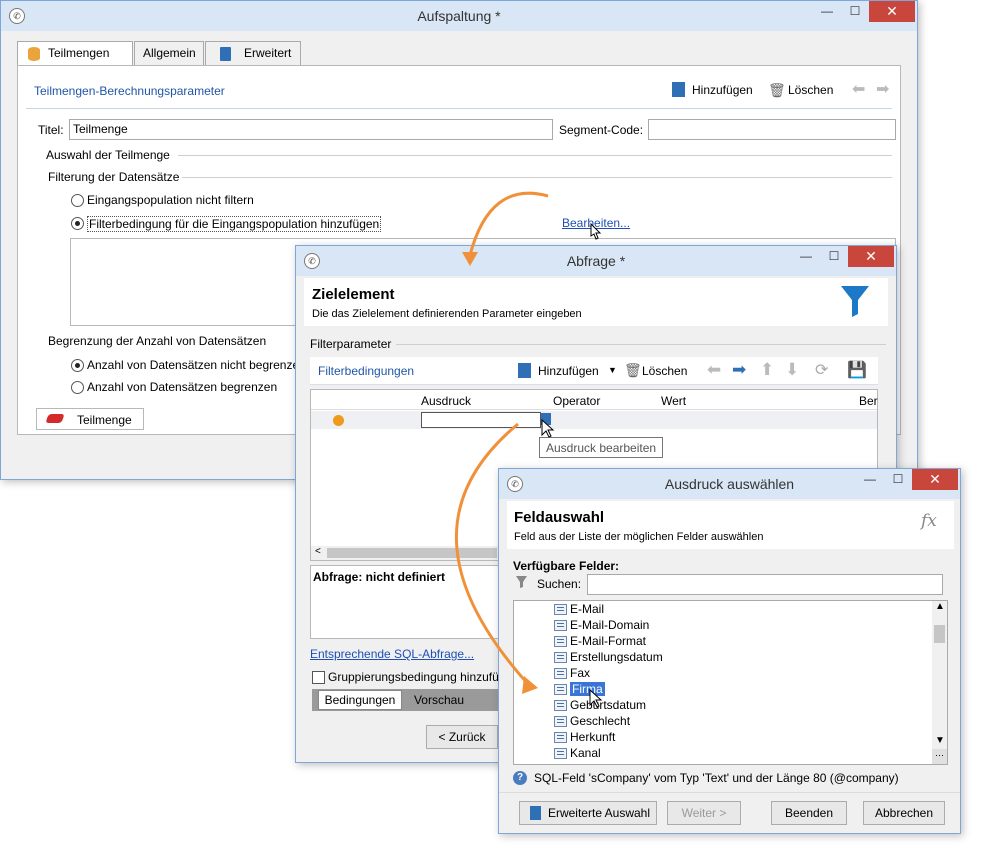 The width and height of the screenshot is (982, 861). I want to click on annotation-arrows, so click(528, 449).